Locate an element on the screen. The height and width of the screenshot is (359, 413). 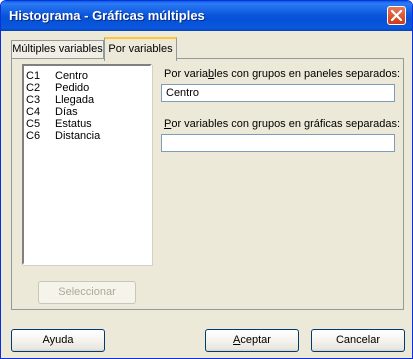
column-name: Pedido is located at coordinates (72, 88).